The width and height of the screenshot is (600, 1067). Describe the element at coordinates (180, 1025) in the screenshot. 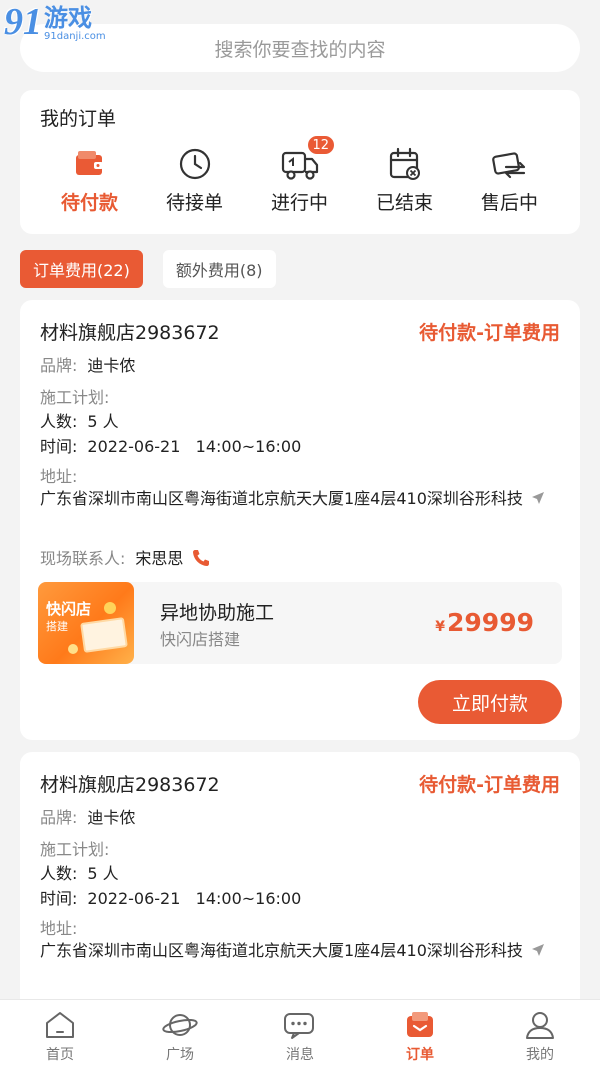

I see `planet-icon` at that location.